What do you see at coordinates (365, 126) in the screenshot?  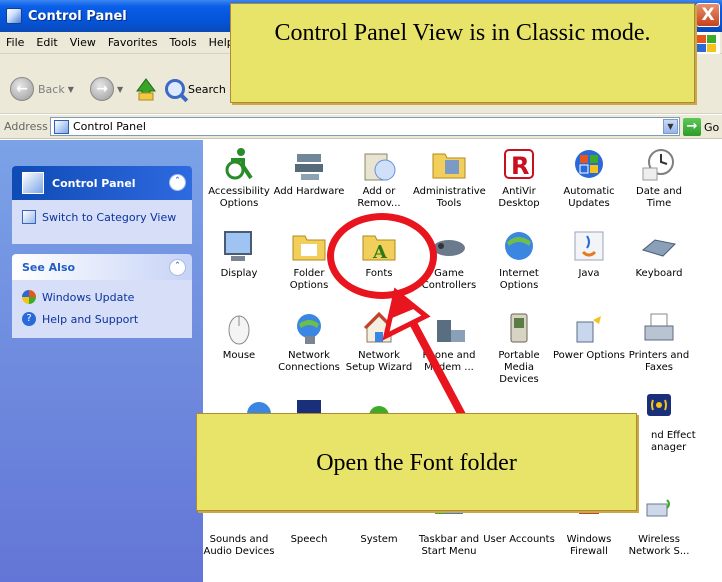 I see `address-input: Control Panel ▼` at bounding box center [365, 126].